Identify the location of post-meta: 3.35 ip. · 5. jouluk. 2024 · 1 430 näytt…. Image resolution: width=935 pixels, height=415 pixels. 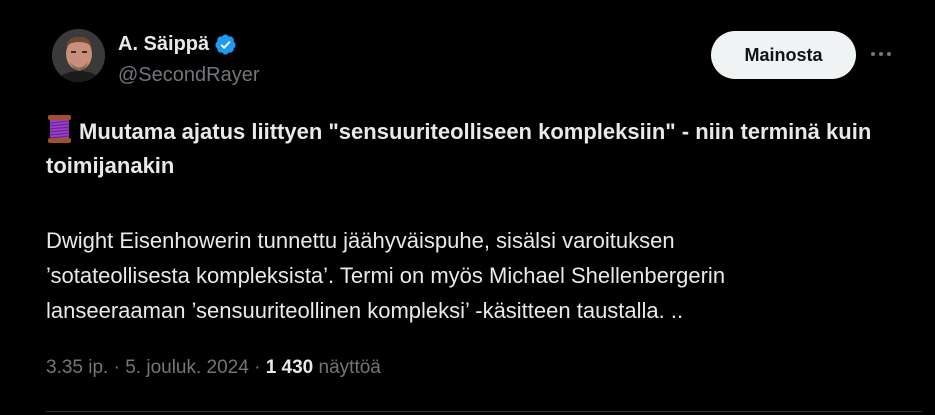
(213, 368).